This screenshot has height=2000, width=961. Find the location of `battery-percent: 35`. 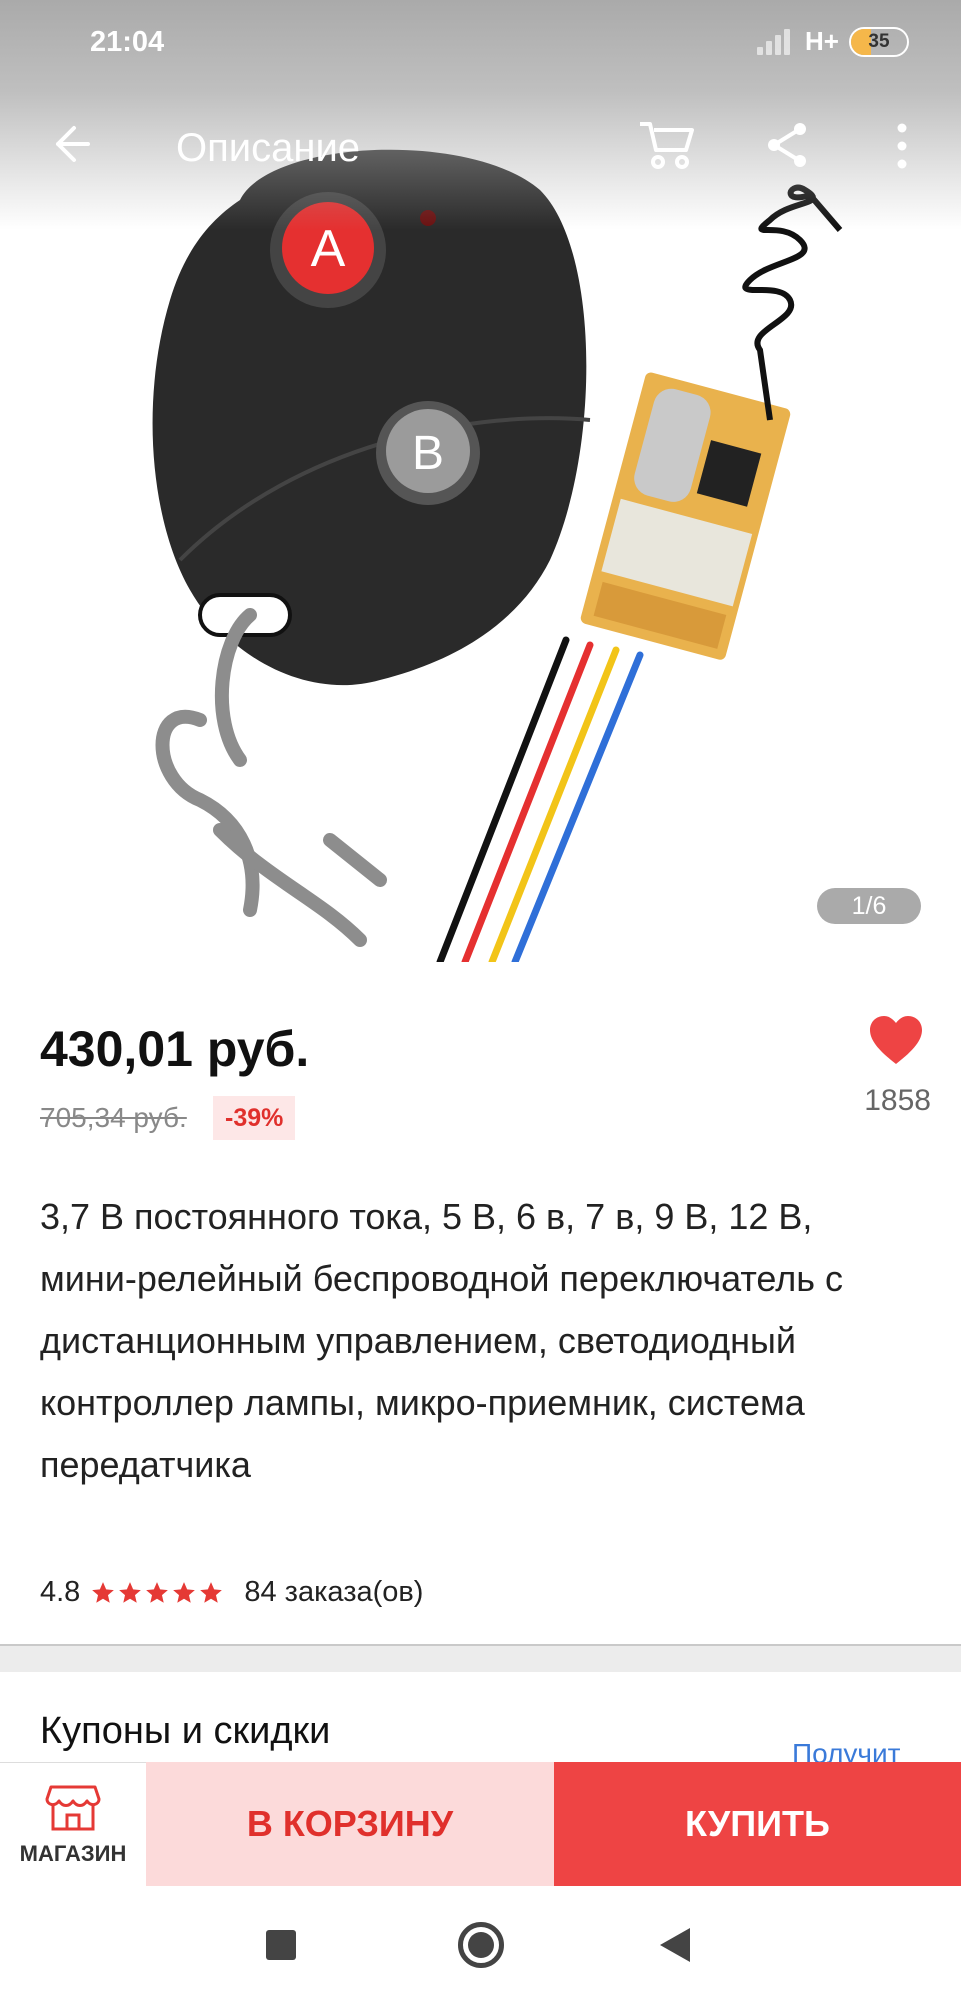

battery-percent: 35 is located at coordinates (879, 41).